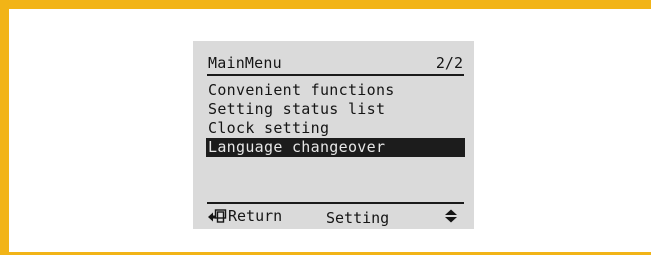  What do you see at coordinates (335, 128) in the screenshot?
I see `menu-item-clock-setting: Clock setting` at bounding box center [335, 128].